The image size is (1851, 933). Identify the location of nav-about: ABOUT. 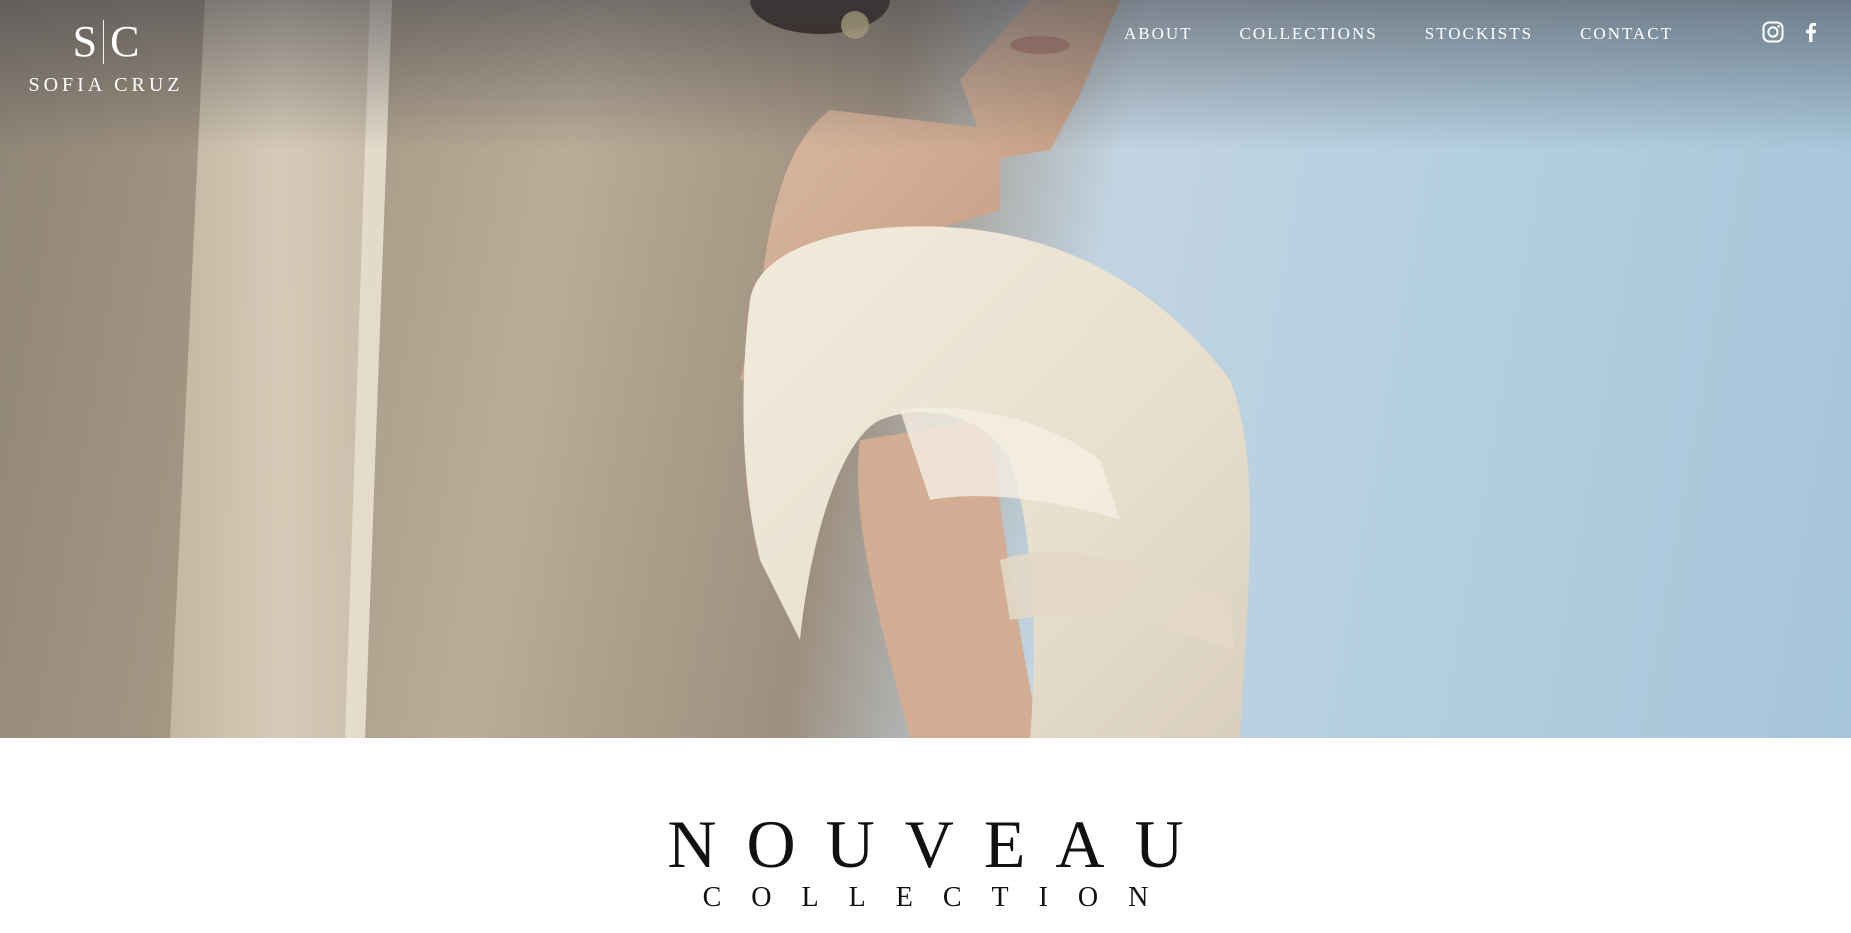
(1158, 34).